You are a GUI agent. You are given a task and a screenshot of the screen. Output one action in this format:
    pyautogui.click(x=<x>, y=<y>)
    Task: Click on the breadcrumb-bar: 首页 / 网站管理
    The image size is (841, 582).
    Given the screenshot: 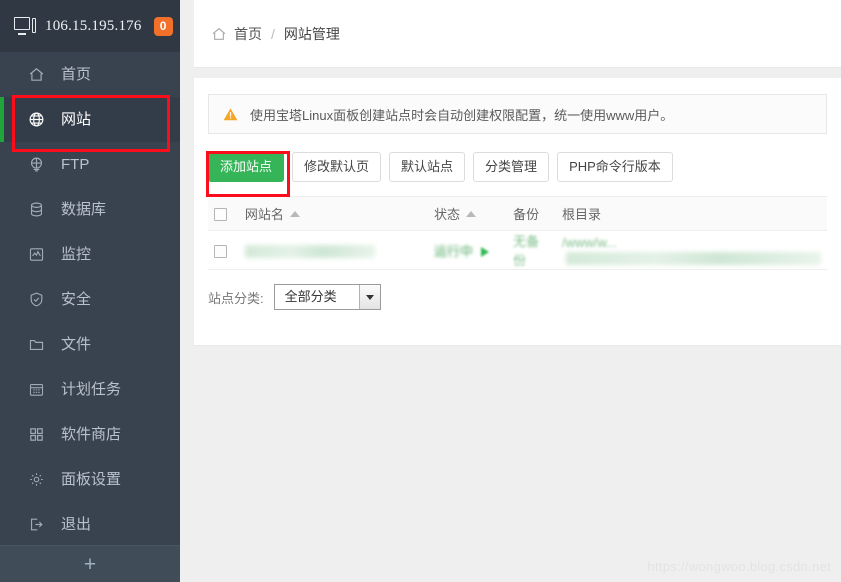 What is the action you would take?
    pyautogui.click(x=517, y=34)
    